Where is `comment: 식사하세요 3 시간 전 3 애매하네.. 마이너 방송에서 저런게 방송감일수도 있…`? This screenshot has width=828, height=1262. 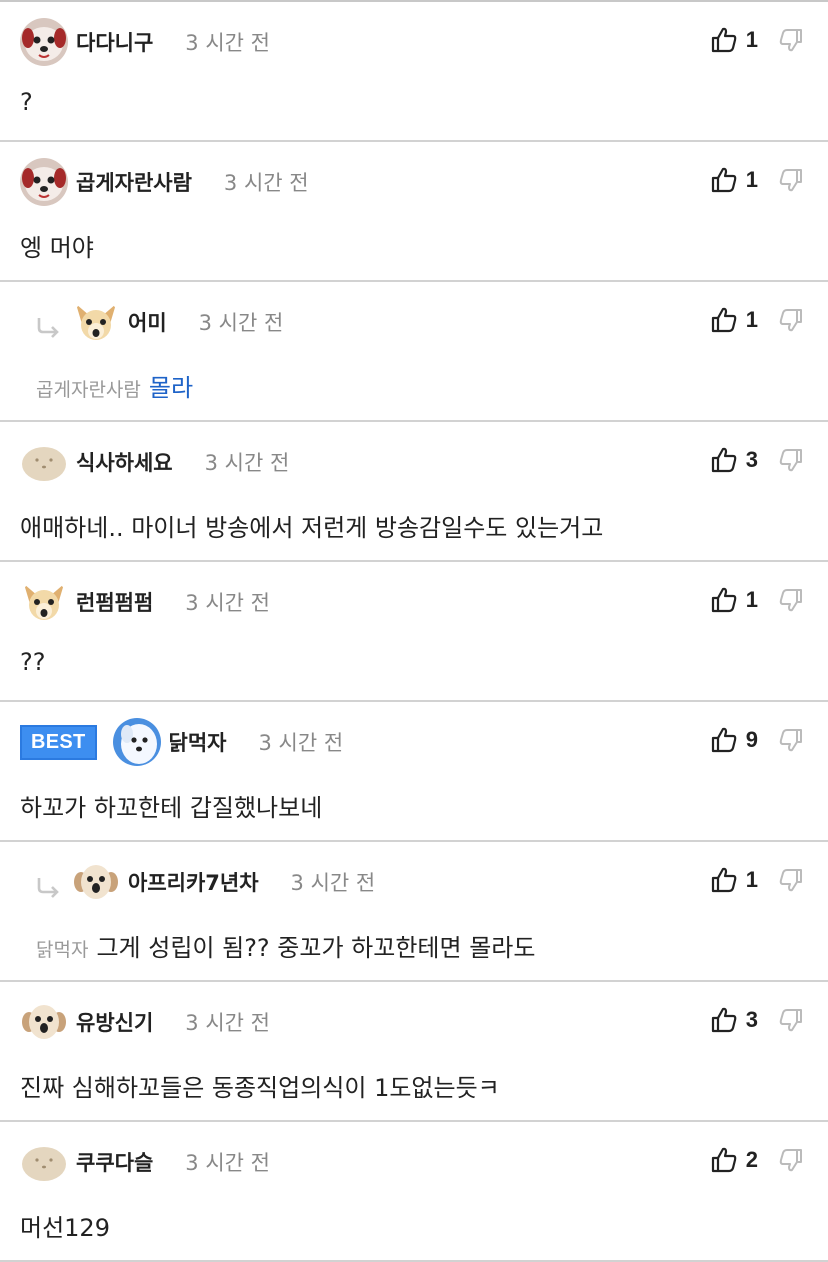
comment: 식사하세요 3 시간 전 3 애매하네.. 마이너 방송에서 저런게 방송감일수도 있… is located at coordinates (414, 492).